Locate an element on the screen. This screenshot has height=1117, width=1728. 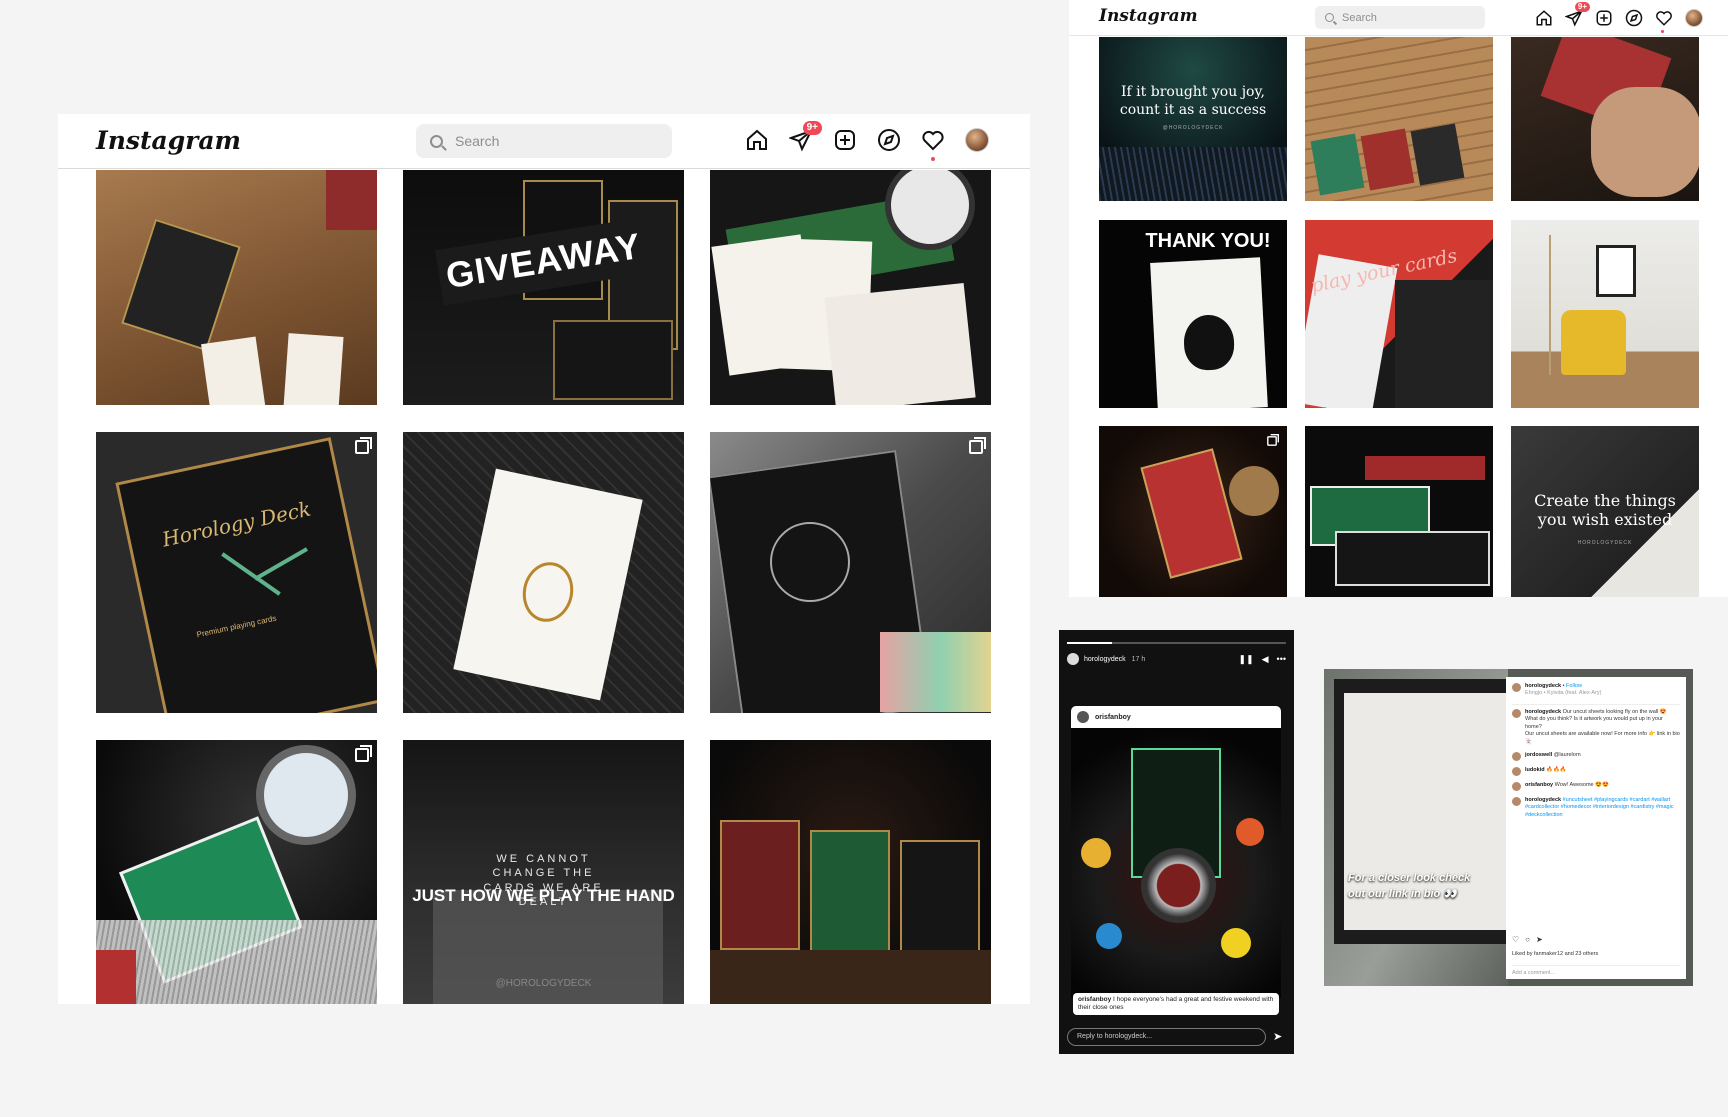
story-controls: ❚❚ ◀ ••• is located at coordinates (1262, 659).